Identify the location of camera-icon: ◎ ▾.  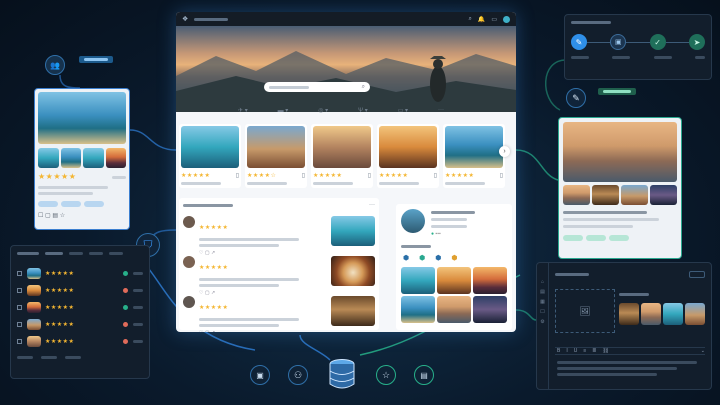
(323, 110).